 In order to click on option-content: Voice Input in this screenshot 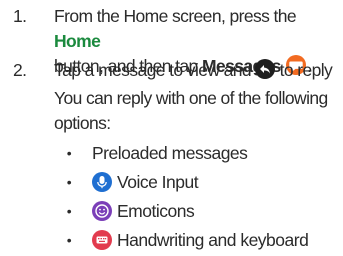, I will do `click(145, 182)`.